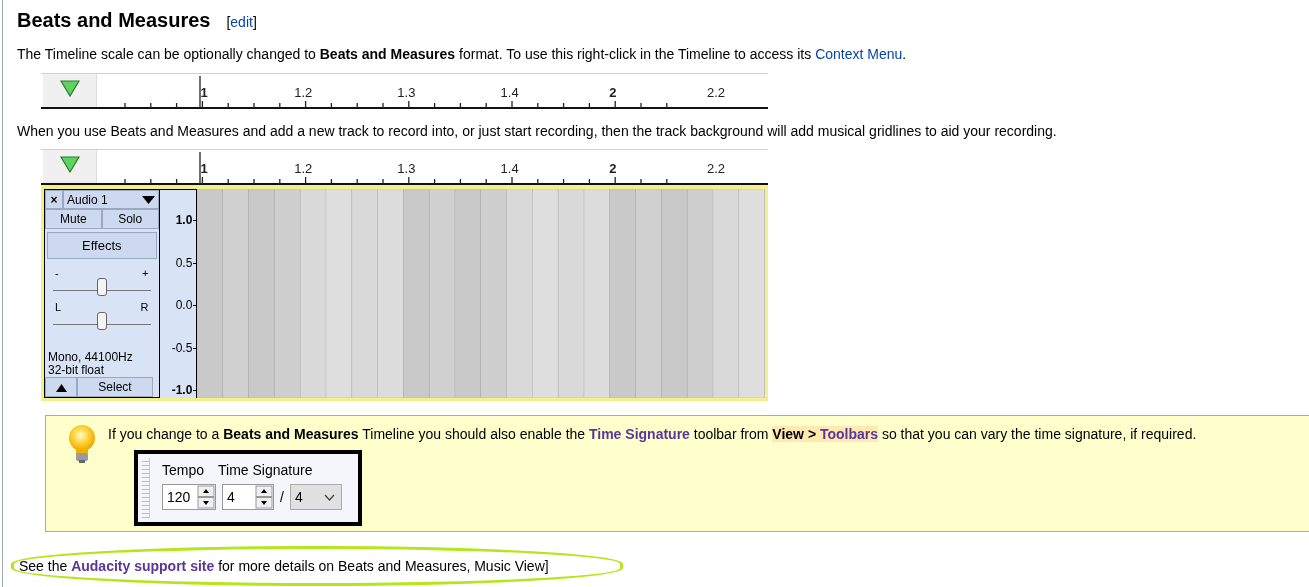 Image resolution: width=1309 pixels, height=587 pixels. Describe the element at coordinates (284, 566) in the screenshot. I see `footer-text: See the Audacity support site for more details on Beats and Measures, Music View]` at that location.